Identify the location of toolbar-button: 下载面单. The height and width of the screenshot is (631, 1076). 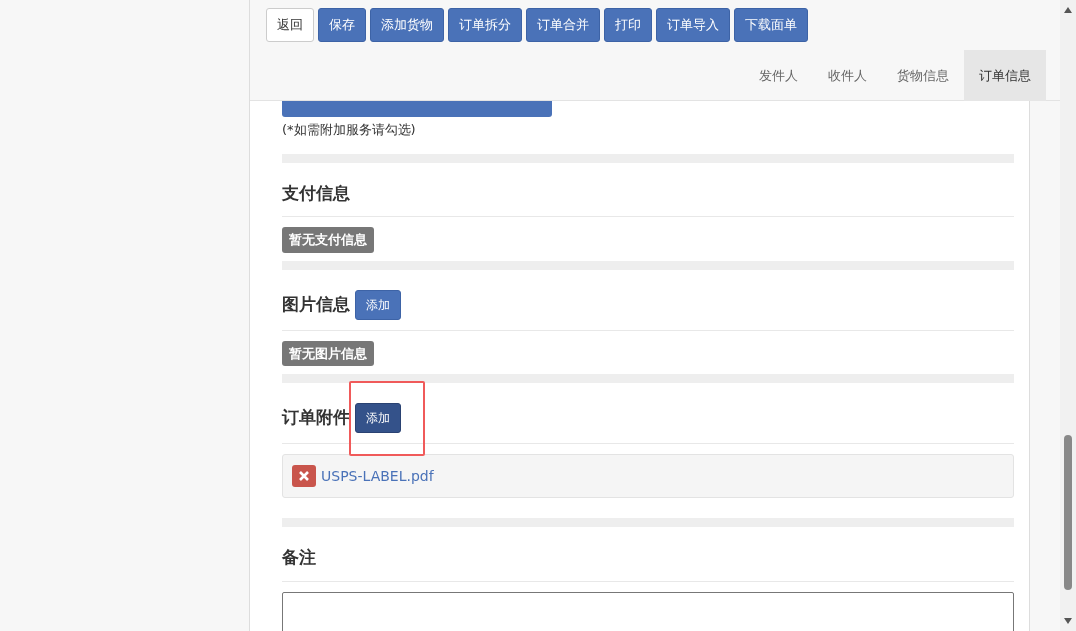
(771, 25).